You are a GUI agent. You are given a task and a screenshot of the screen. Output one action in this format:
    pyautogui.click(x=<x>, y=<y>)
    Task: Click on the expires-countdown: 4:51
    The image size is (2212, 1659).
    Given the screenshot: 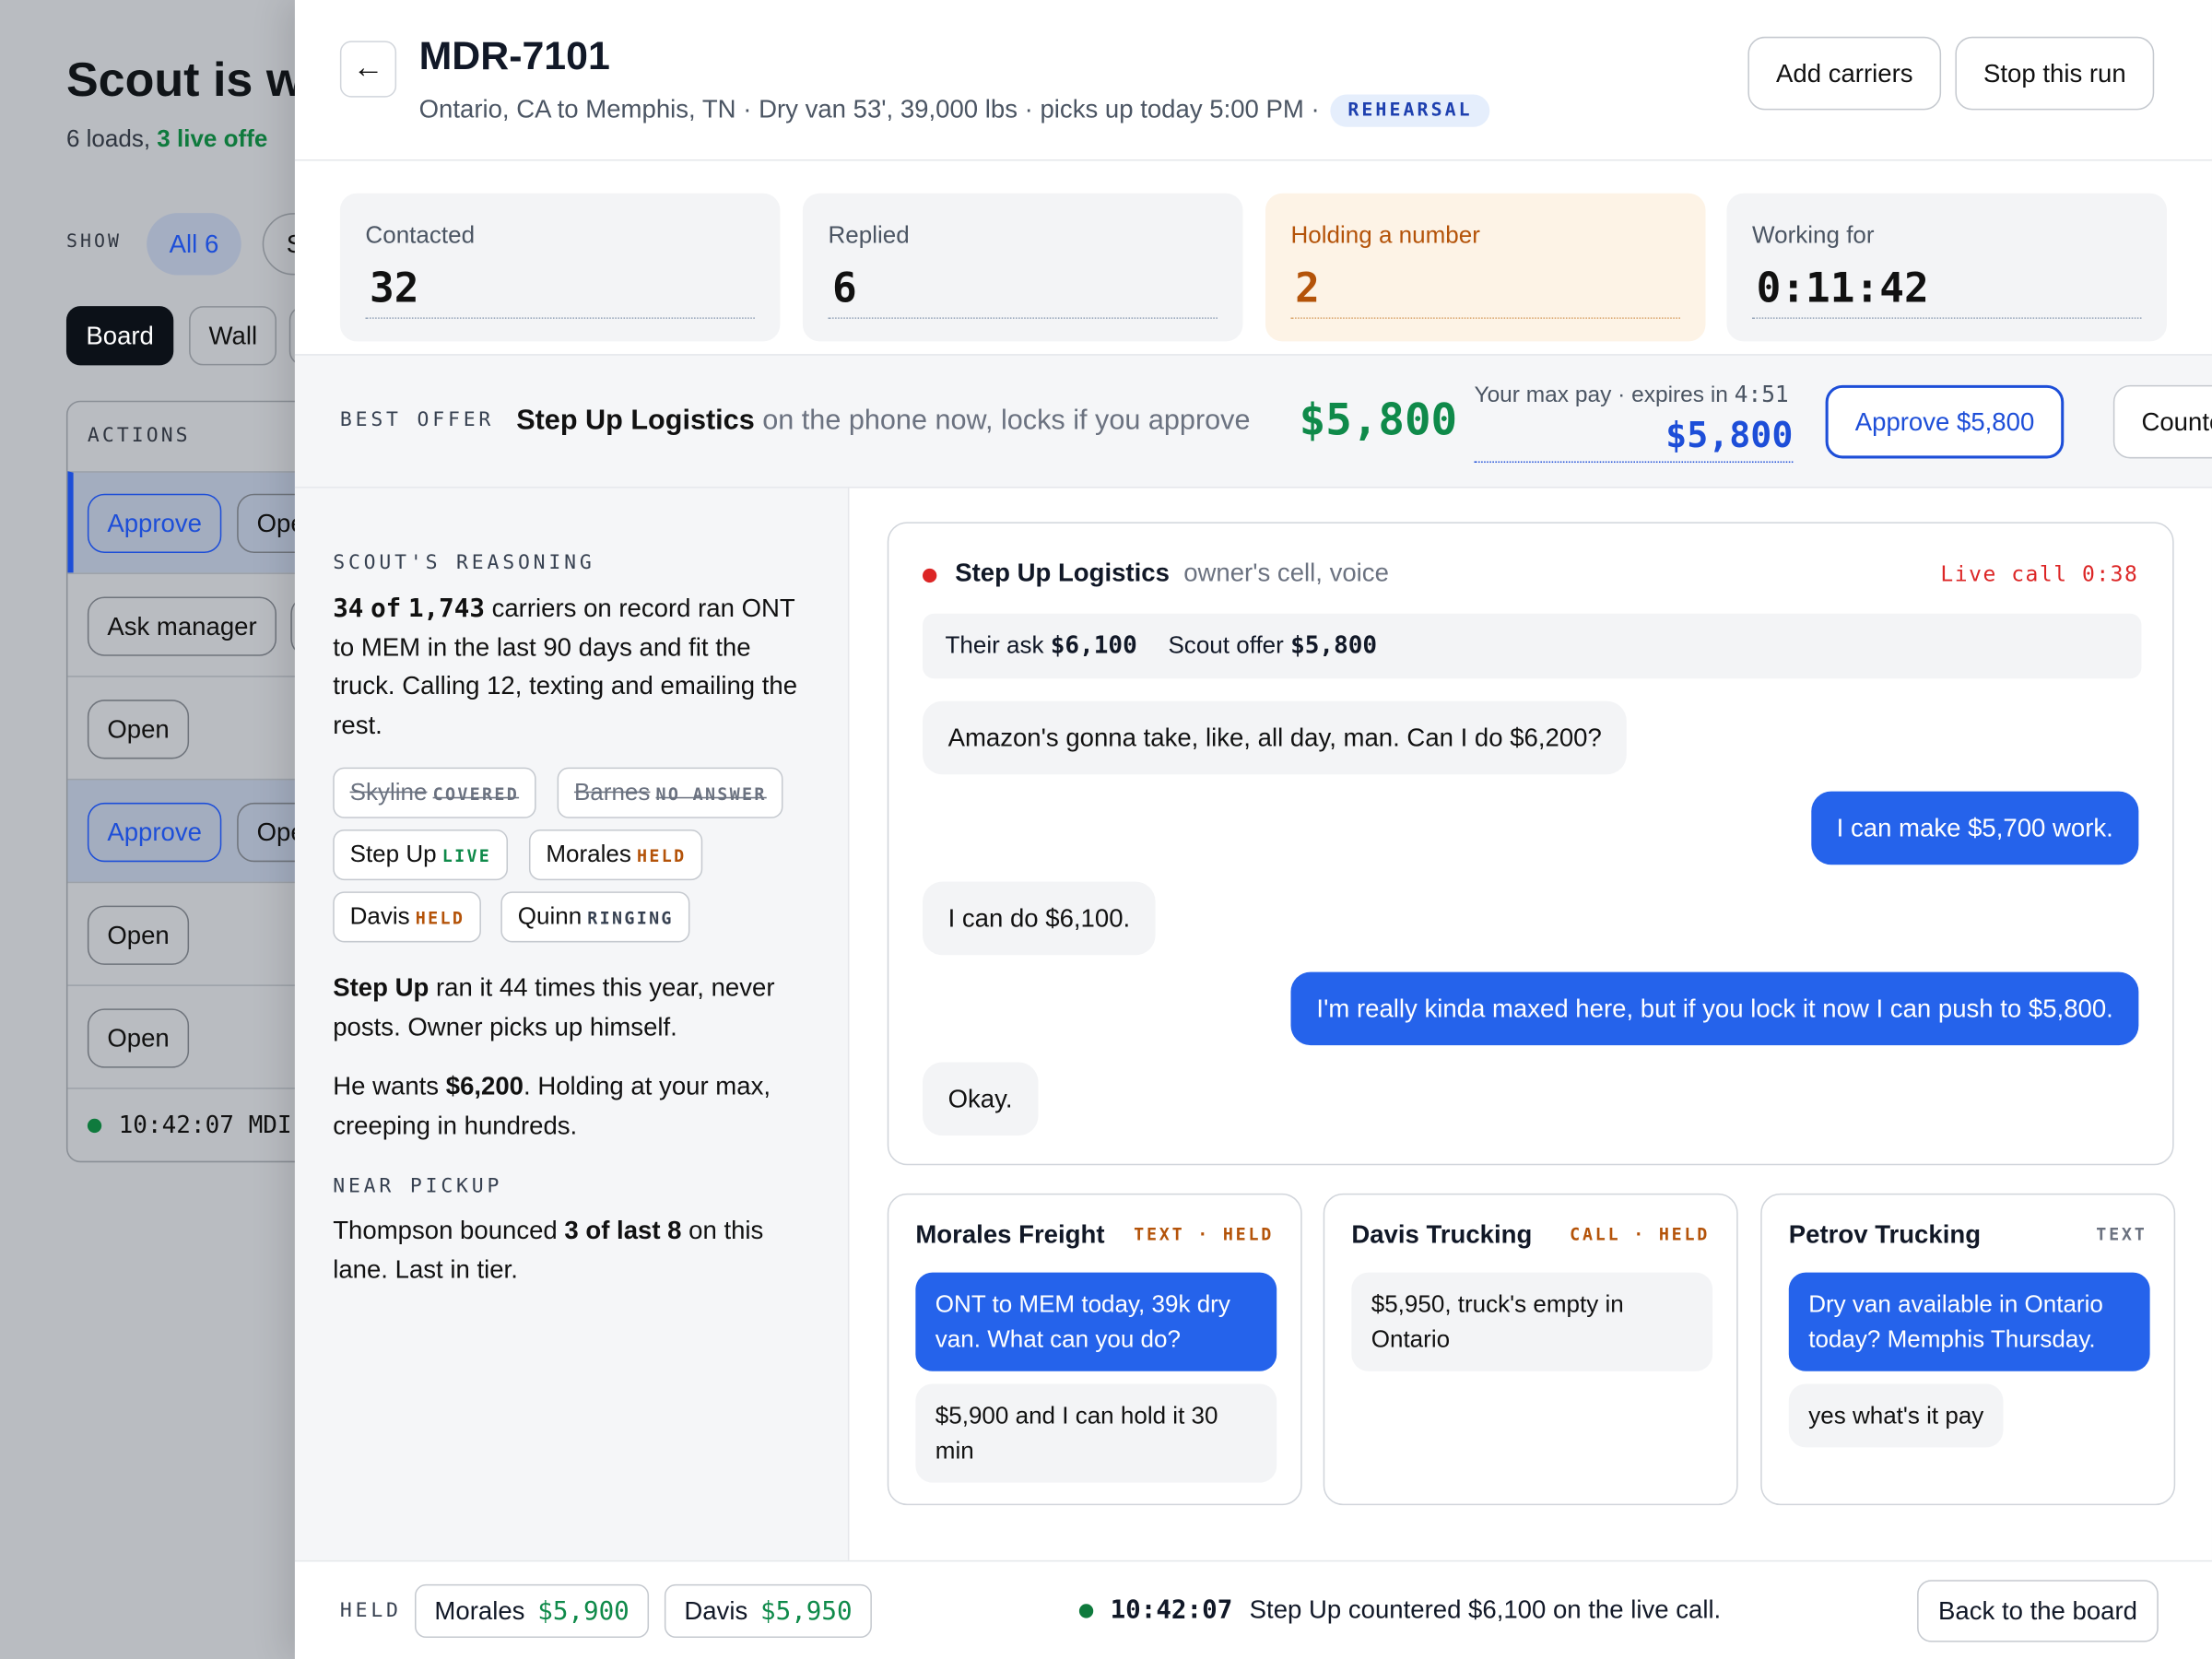 What is the action you would take?
    pyautogui.click(x=1761, y=394)
    